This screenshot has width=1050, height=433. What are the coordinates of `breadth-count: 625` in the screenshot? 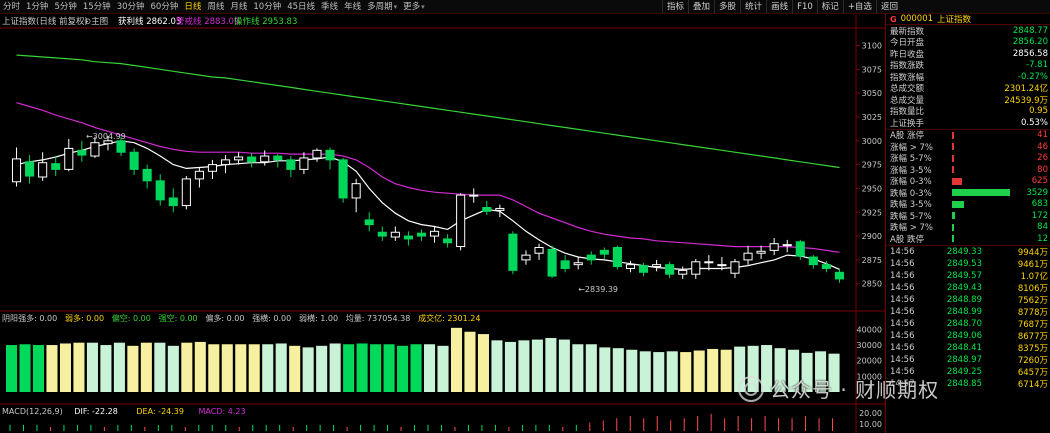 It's located at (1039, 181).